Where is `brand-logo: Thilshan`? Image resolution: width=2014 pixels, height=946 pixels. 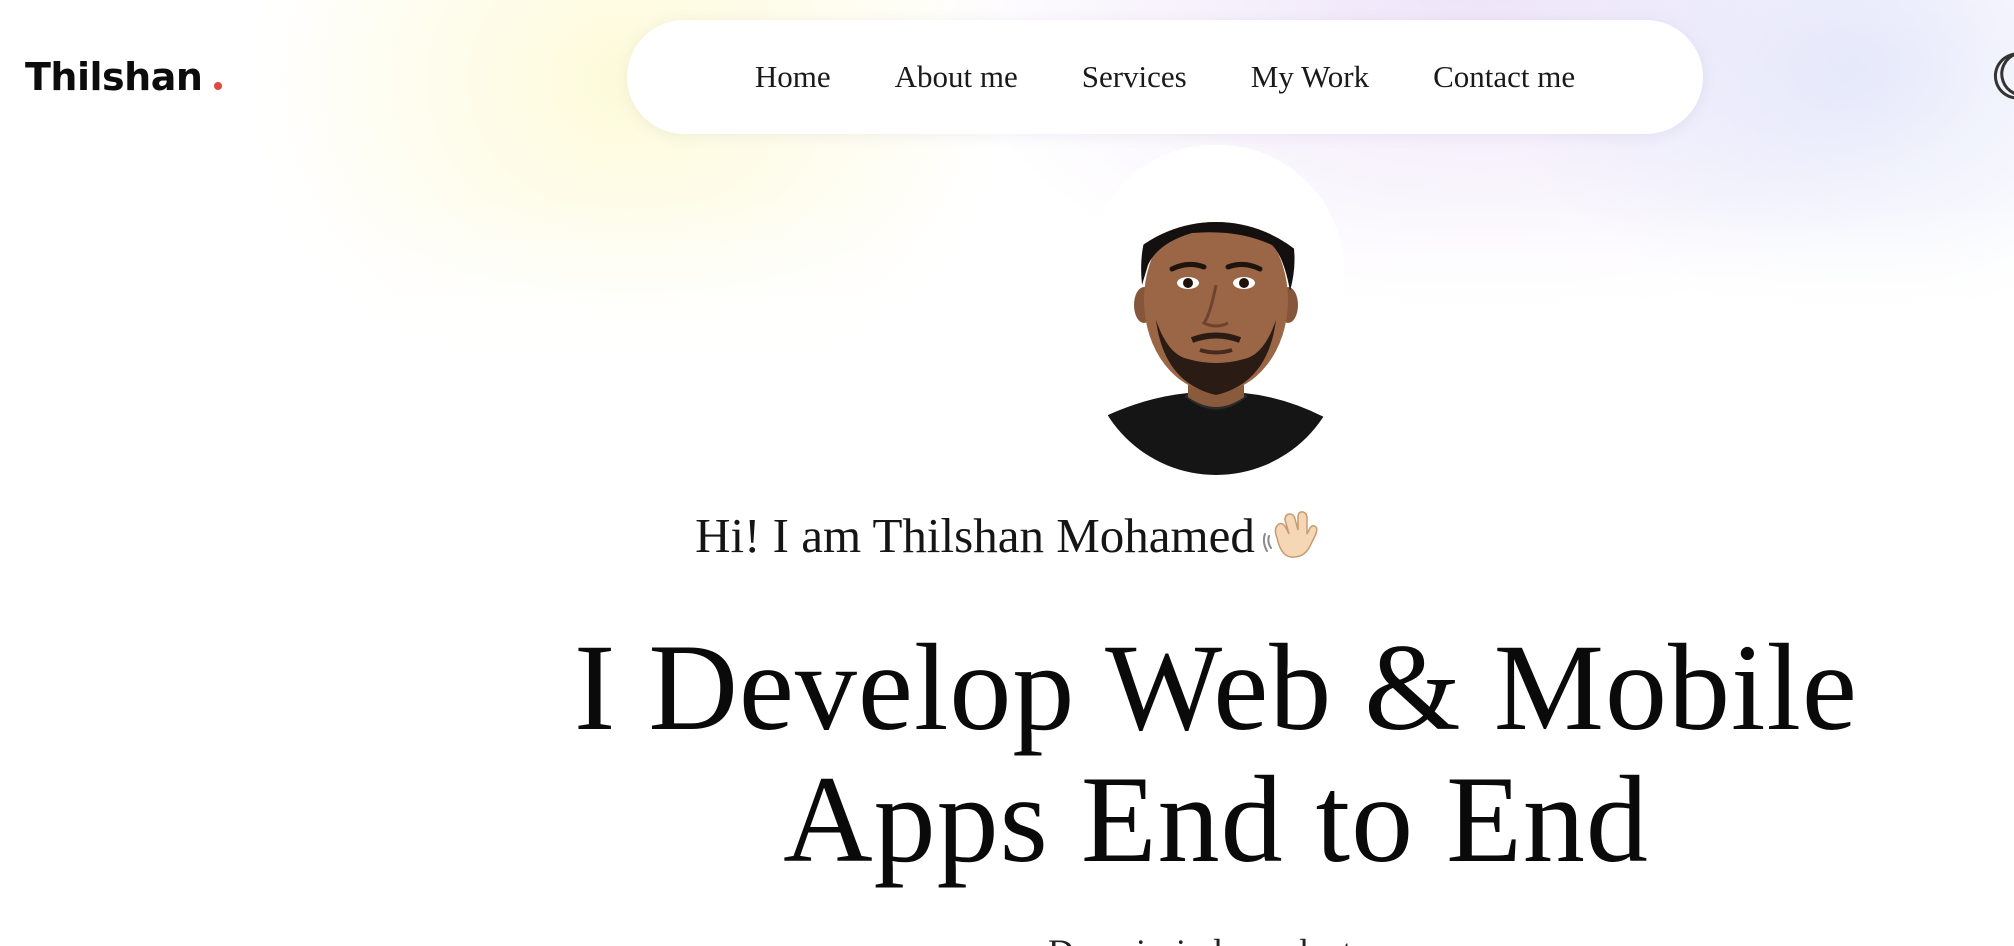 brand-logo: Thilshan is located at coordinates (124, 77).